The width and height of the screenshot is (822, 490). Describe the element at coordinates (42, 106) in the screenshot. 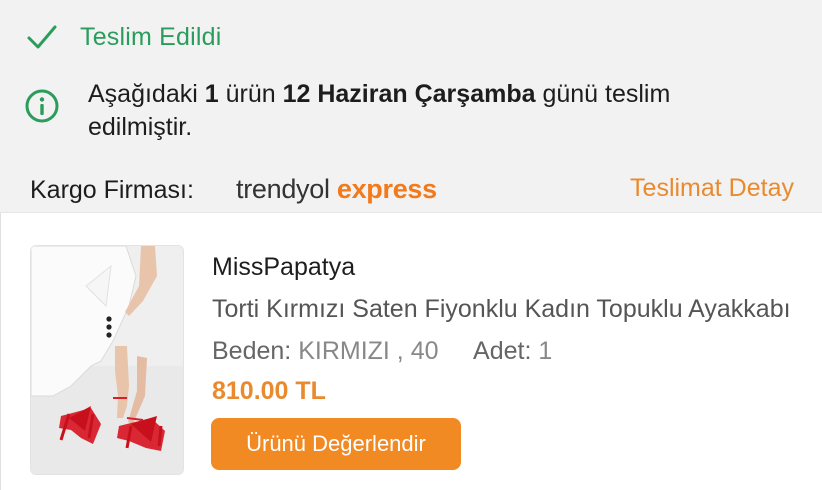

I see `info-circle-icon` at that location.